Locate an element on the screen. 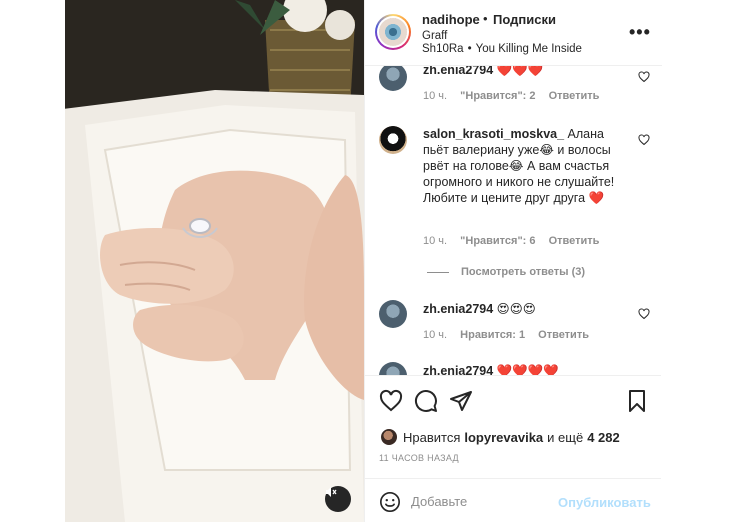 The image size is (730, 522). likes-count: 4 282 is located at coordinates (603, 437).